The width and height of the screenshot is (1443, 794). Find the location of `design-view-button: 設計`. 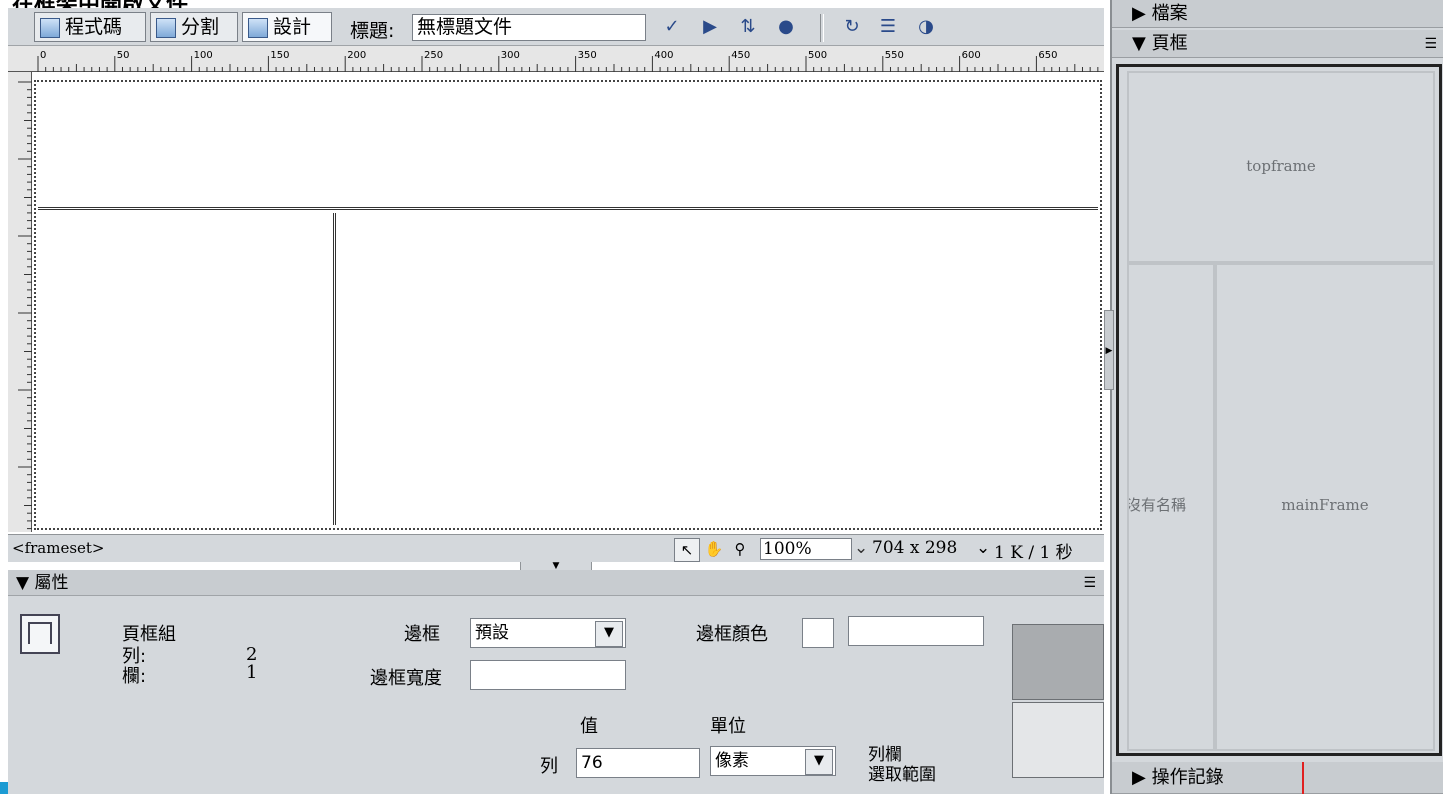

design-view-button: 設計 is located at coordinates (287, 27).